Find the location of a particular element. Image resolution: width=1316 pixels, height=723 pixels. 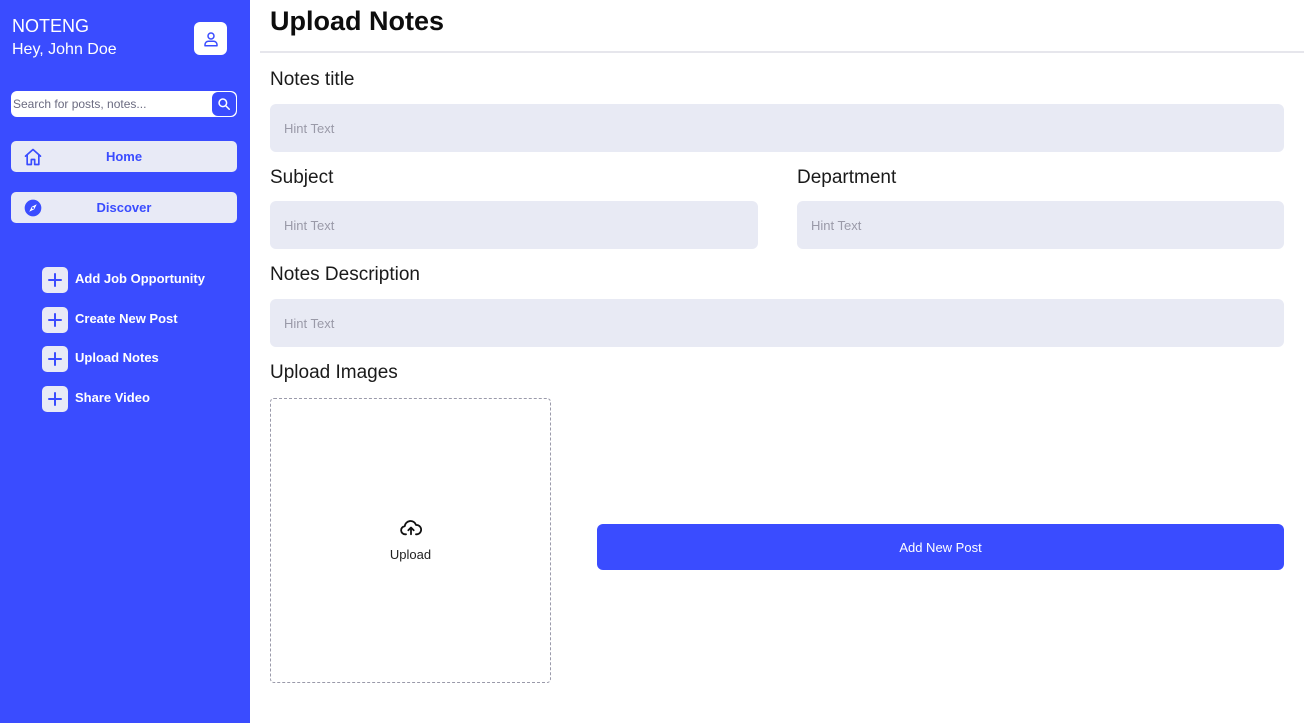

upload-text: Upload is located at coordinates (410, 554).